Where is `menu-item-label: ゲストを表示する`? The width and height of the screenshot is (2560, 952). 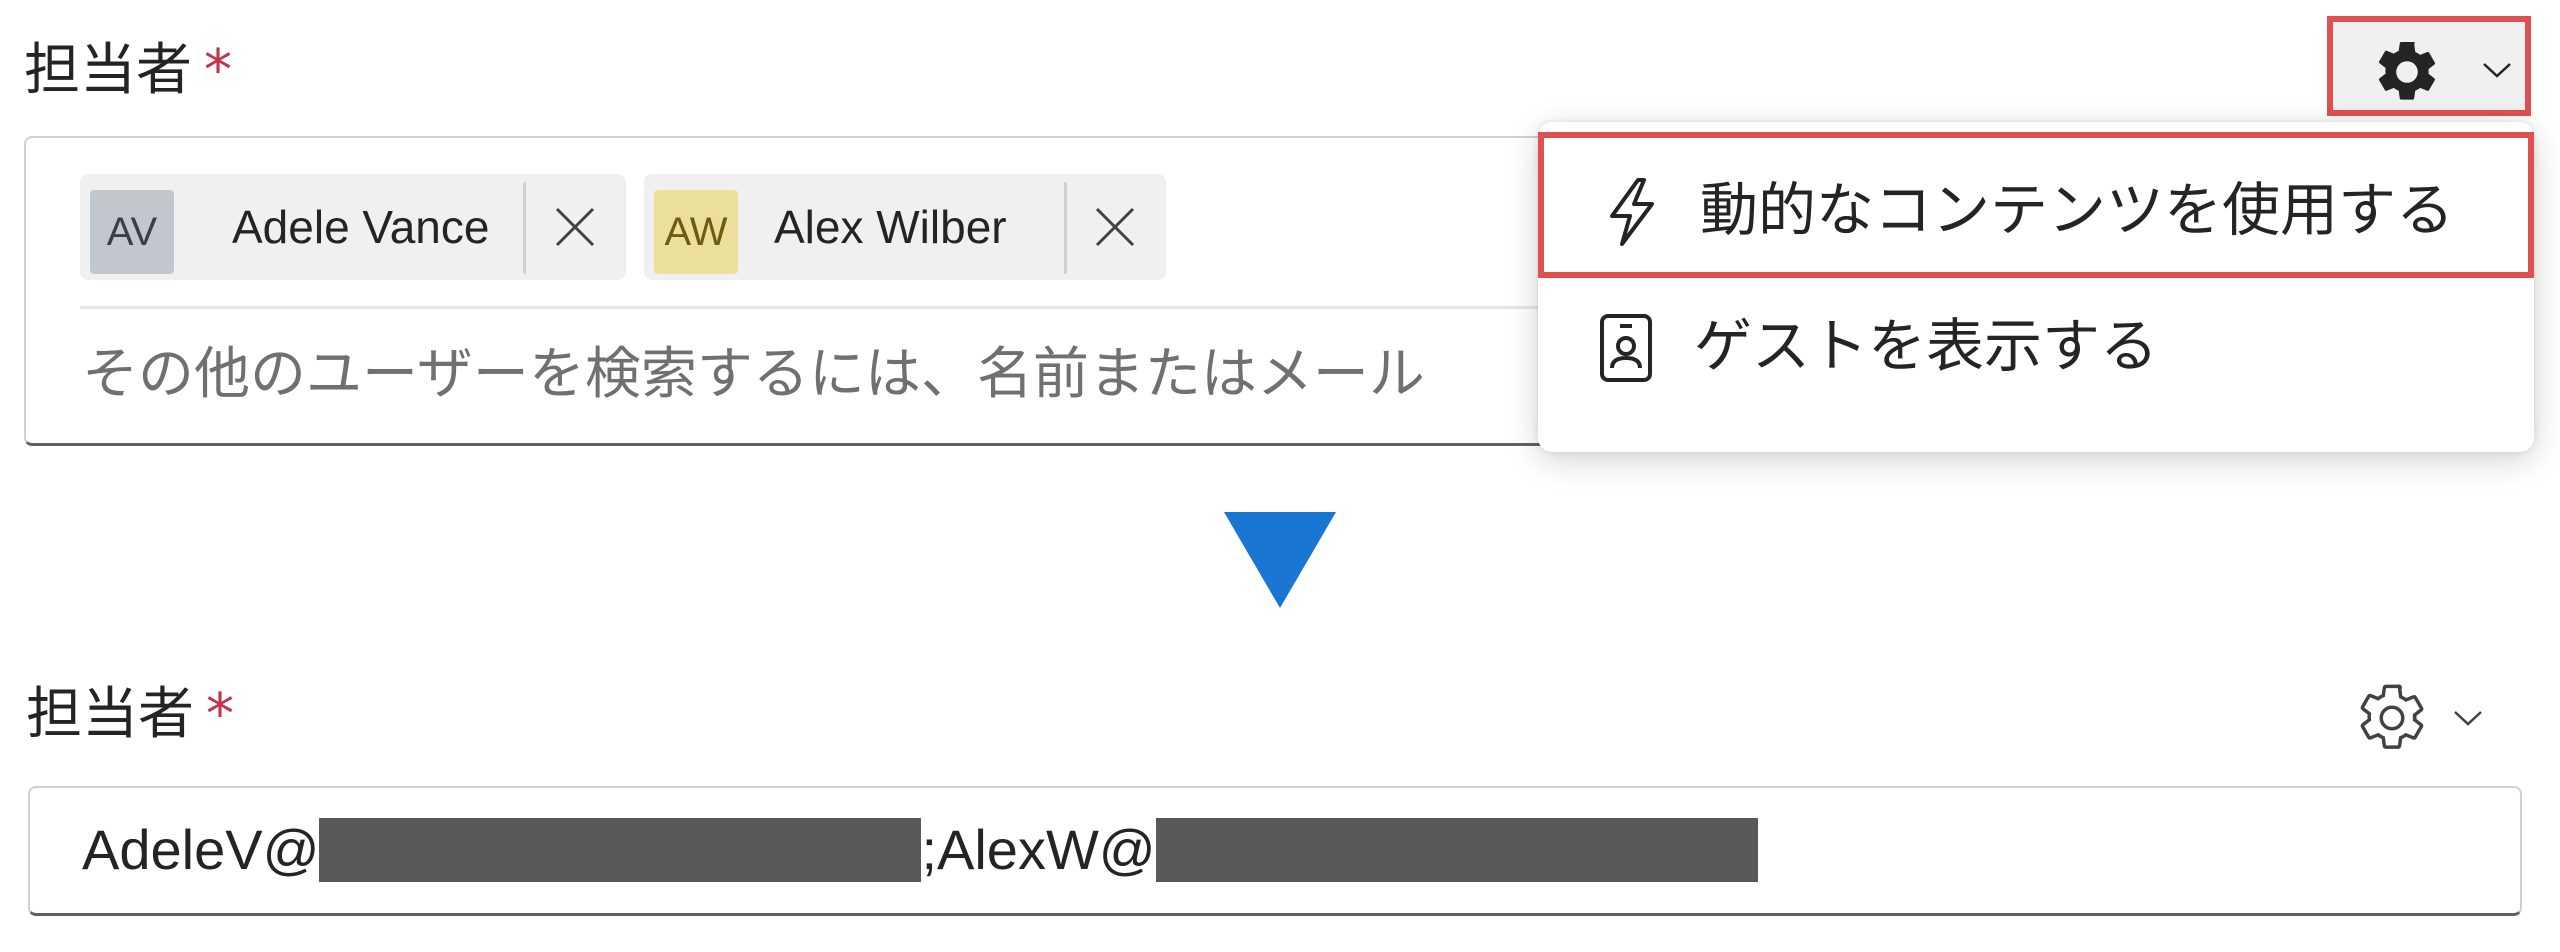 menu-item-label: ゲストを表示する is located at coordinates (1926, 346).